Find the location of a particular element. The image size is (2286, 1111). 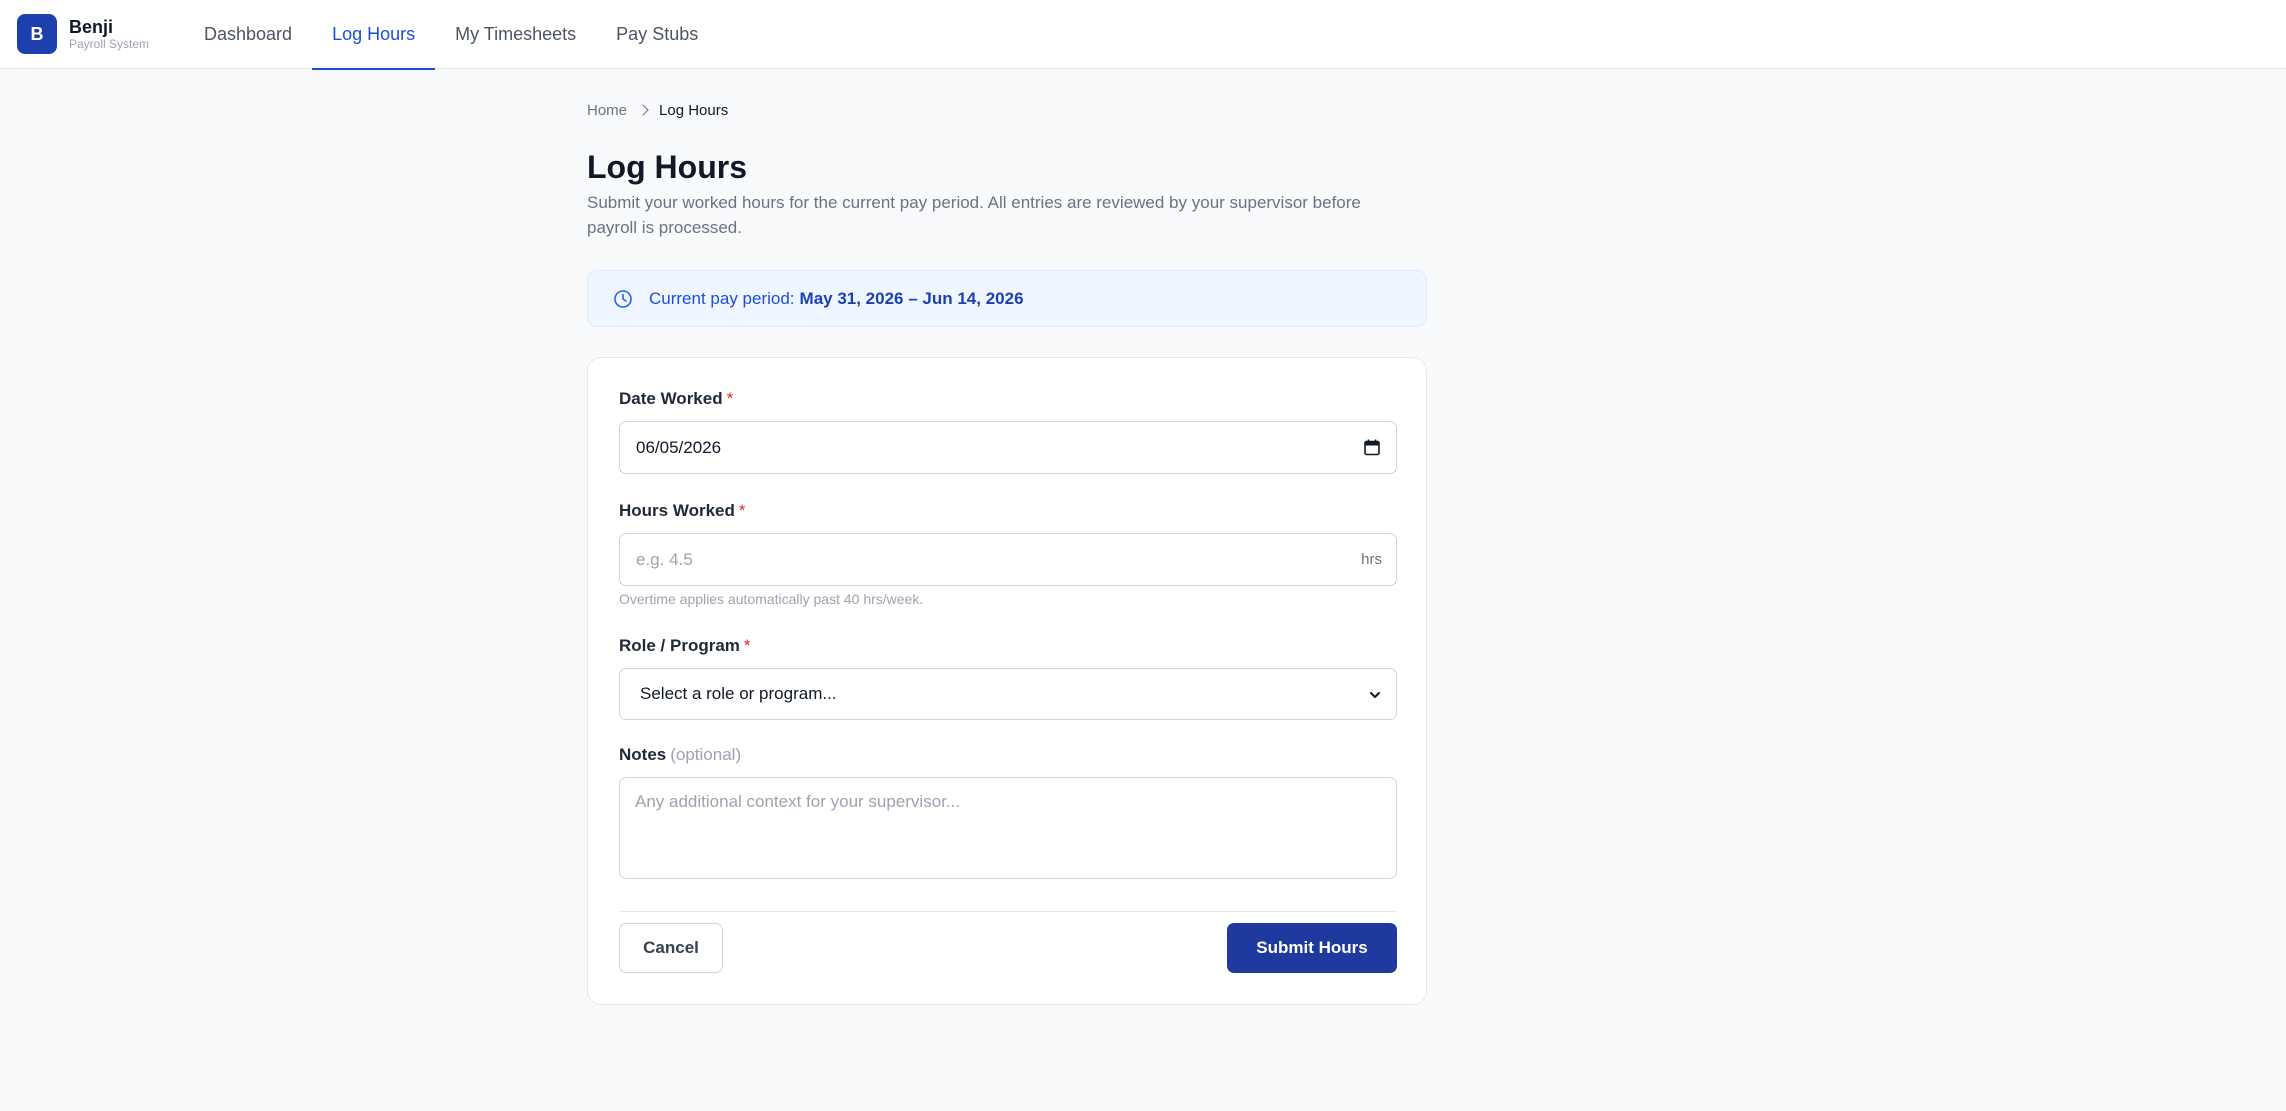

chevron-right-icon is located at coordinates (643, 110).